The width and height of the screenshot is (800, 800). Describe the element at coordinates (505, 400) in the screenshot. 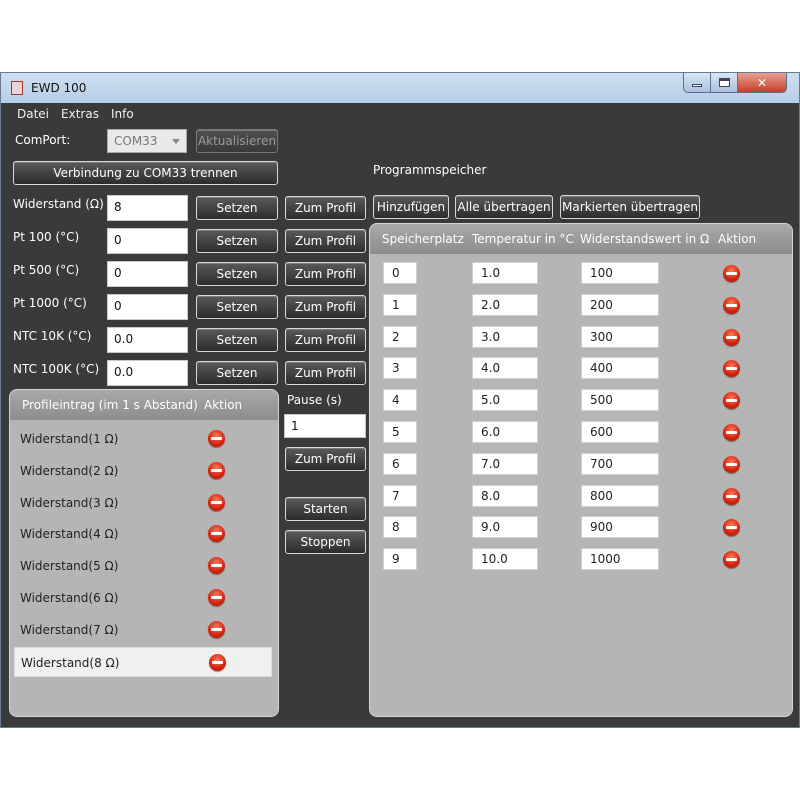

I see `memory-temp-cell: 5.0` at that location.